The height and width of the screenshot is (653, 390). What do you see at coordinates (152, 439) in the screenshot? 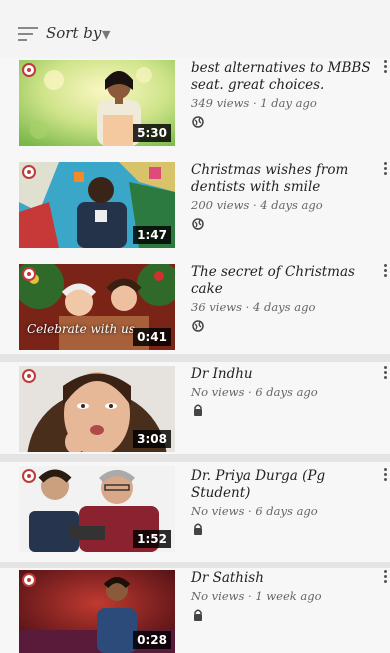
I see `video-duration: 3:08` at bounding box center [152, 439].